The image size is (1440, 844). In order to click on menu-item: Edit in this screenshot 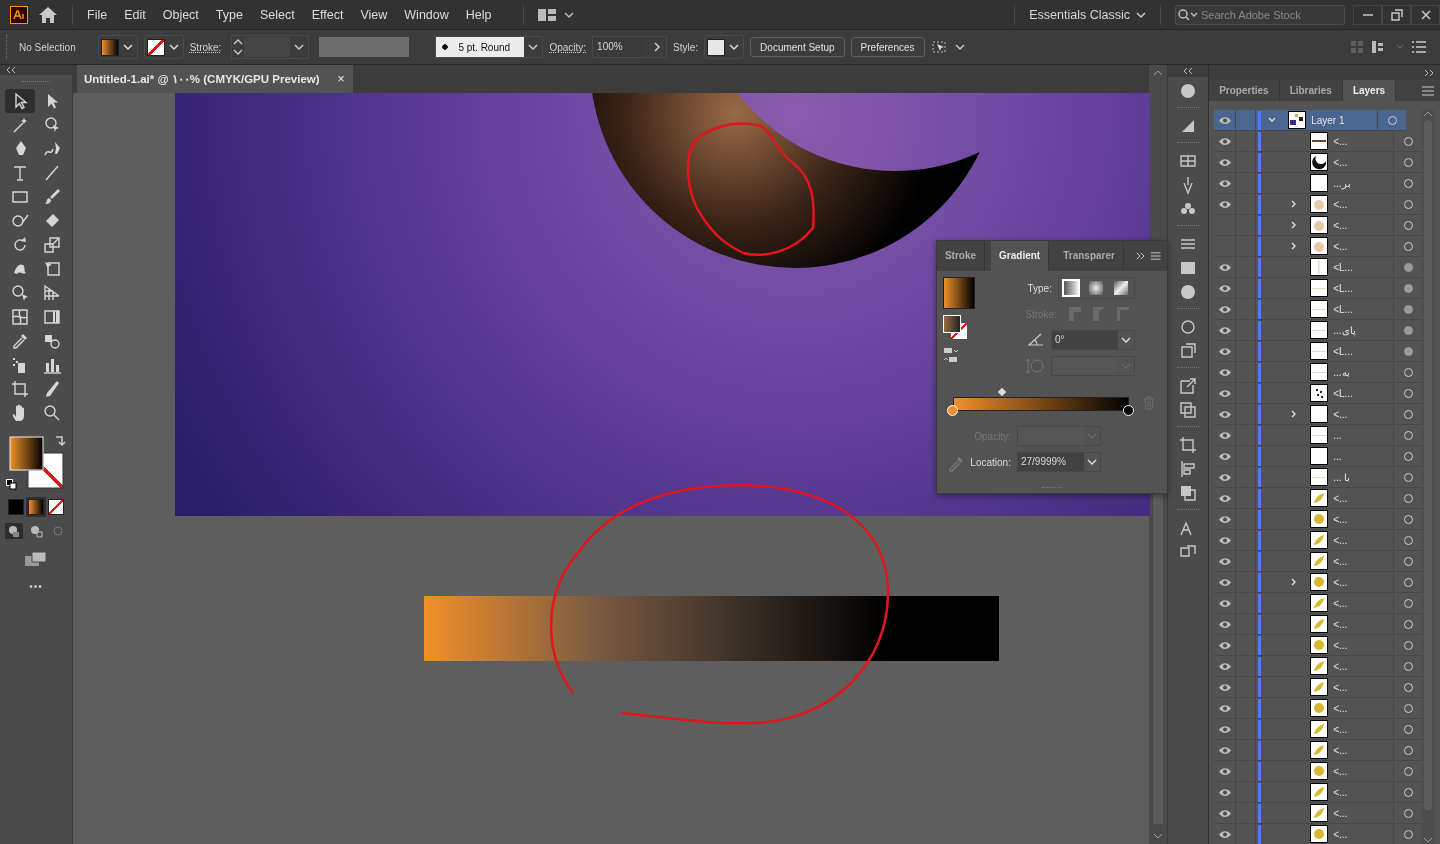, I will do `click(135, 14)`.